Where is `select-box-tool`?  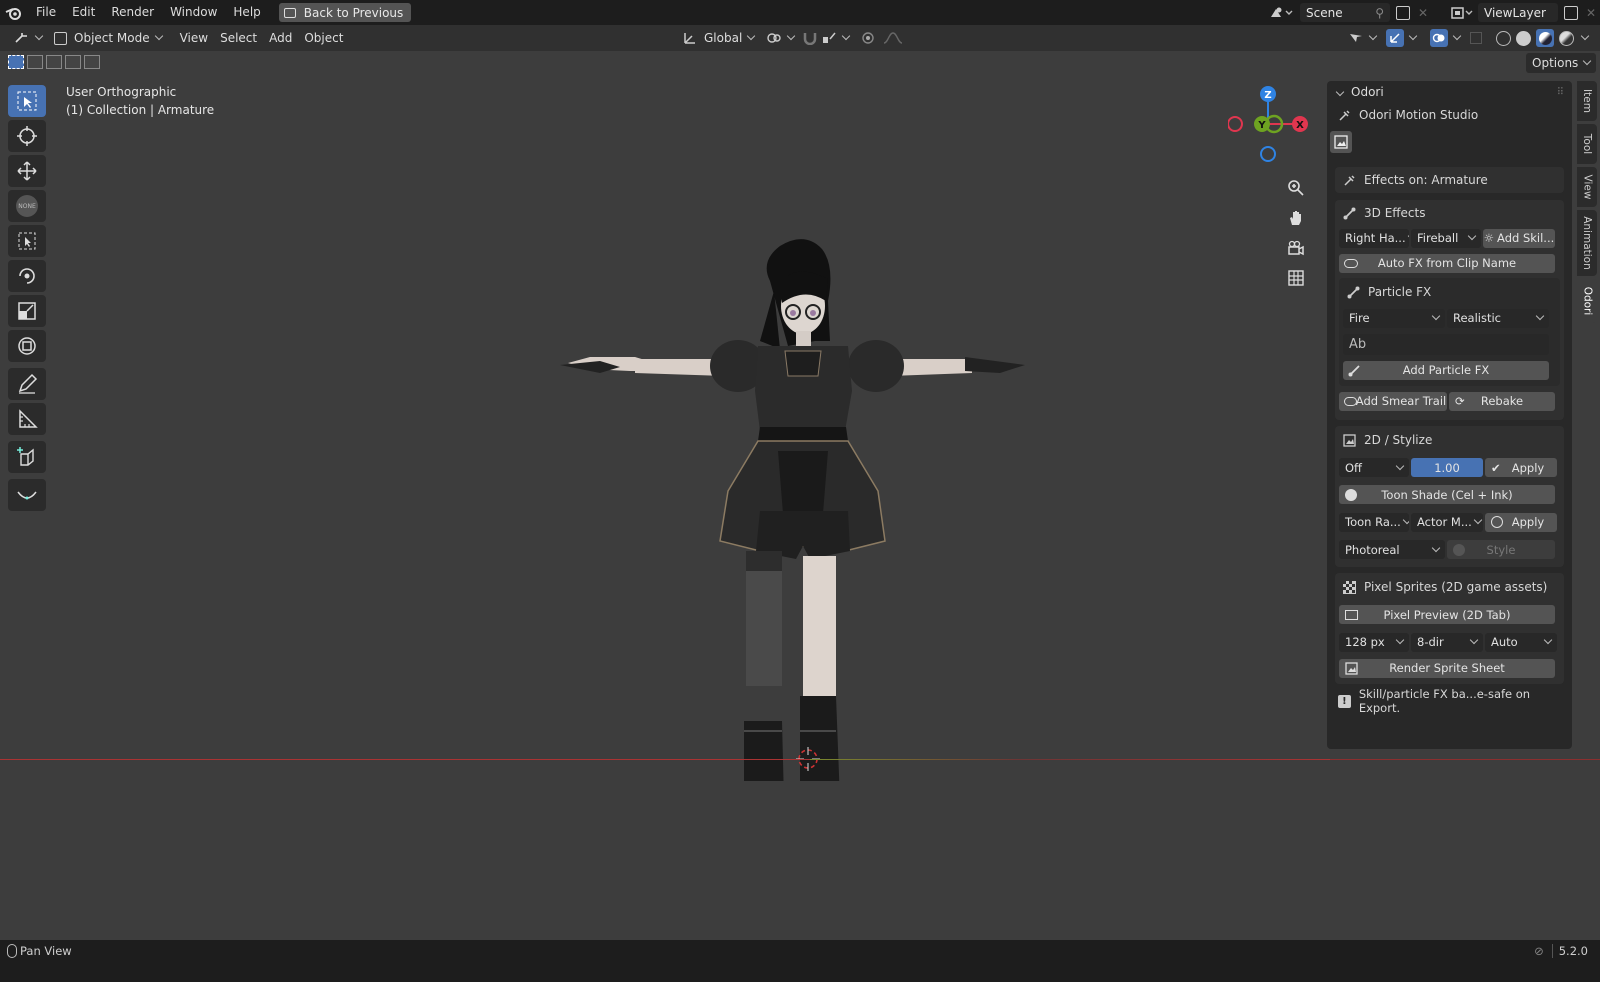
select-box-tool is located at coordinates (27, 101).